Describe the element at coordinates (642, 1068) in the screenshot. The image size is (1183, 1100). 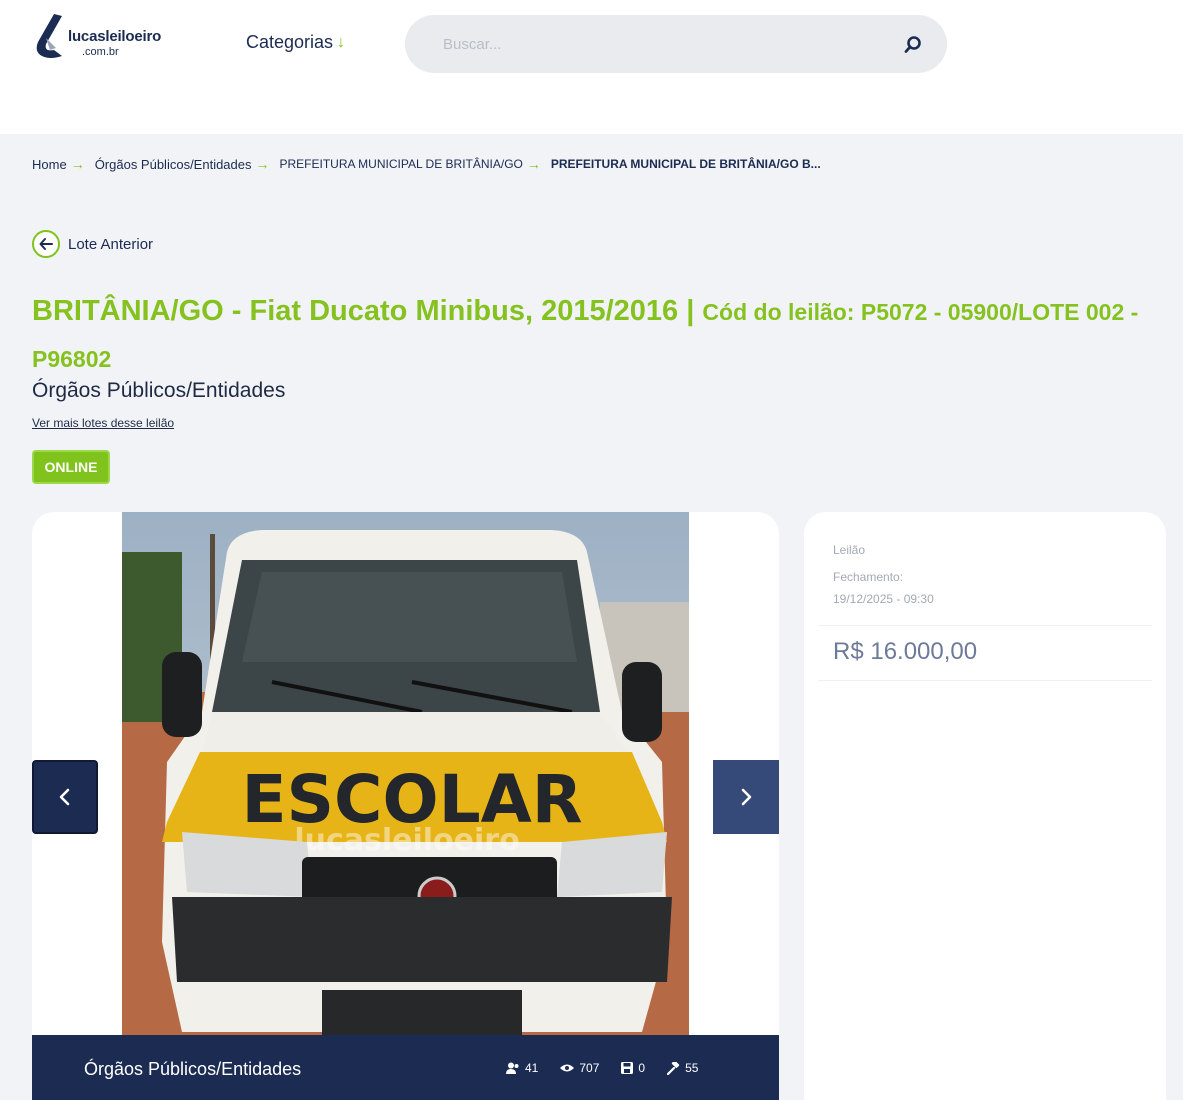
I see `saved-count: 0` at that location.